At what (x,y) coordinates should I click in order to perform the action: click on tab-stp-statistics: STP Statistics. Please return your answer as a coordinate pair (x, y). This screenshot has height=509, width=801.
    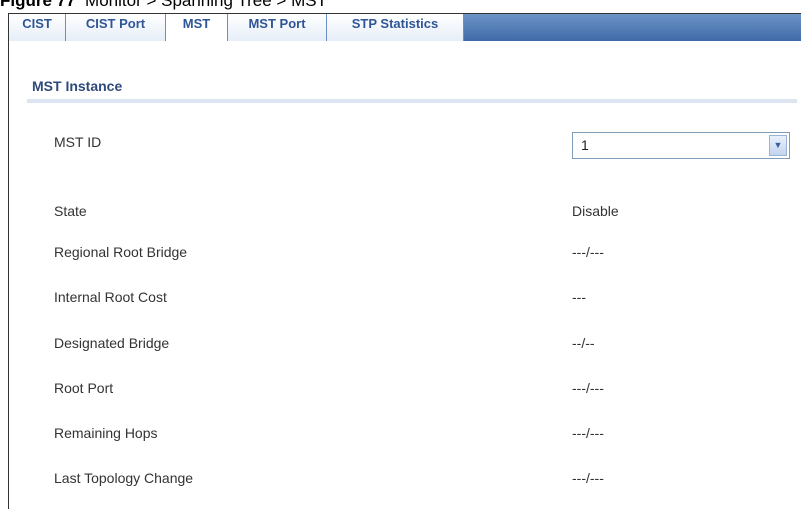
    Looking at the image, I should click on (395, 27).